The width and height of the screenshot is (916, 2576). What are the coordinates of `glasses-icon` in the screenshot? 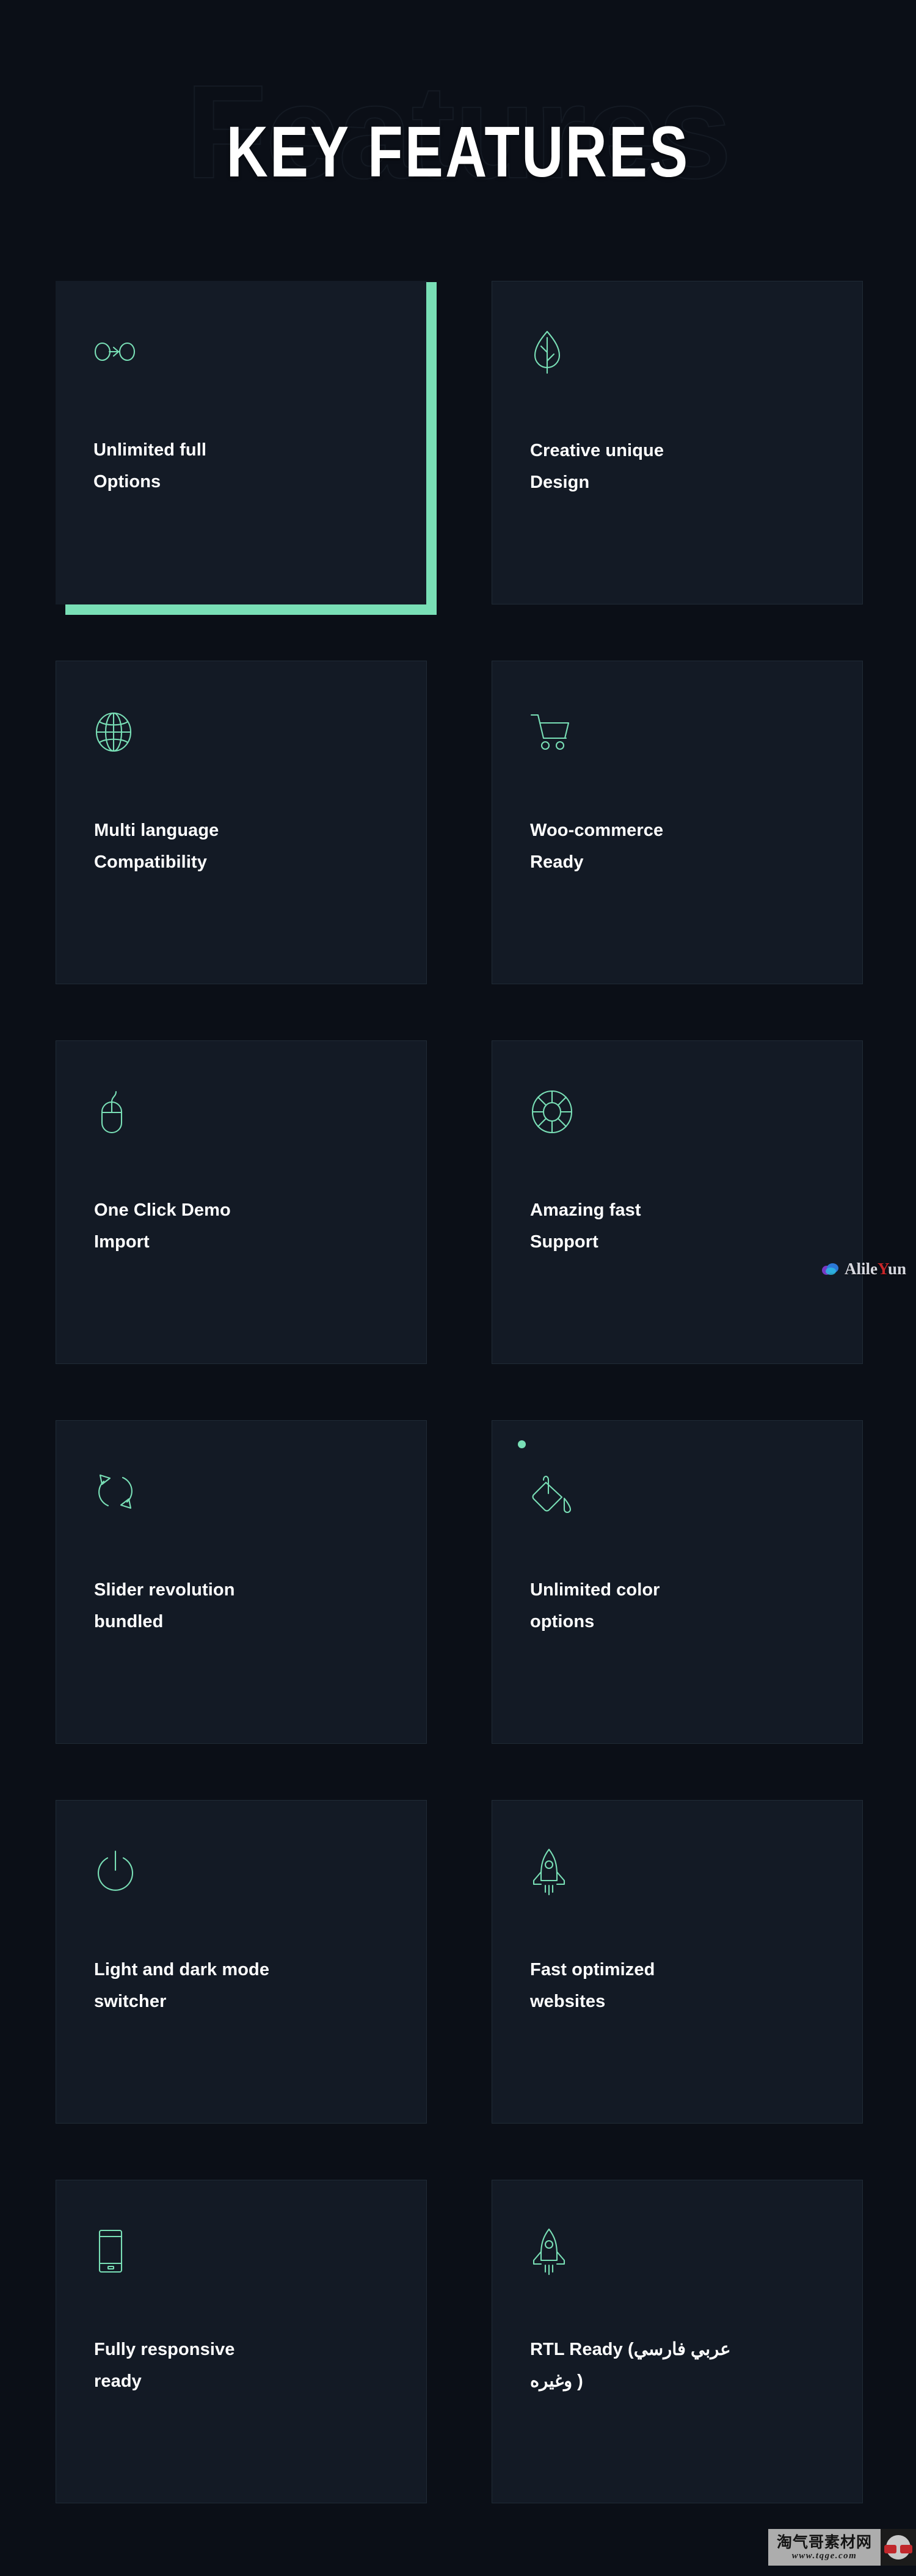 It's located at (898, 2549).